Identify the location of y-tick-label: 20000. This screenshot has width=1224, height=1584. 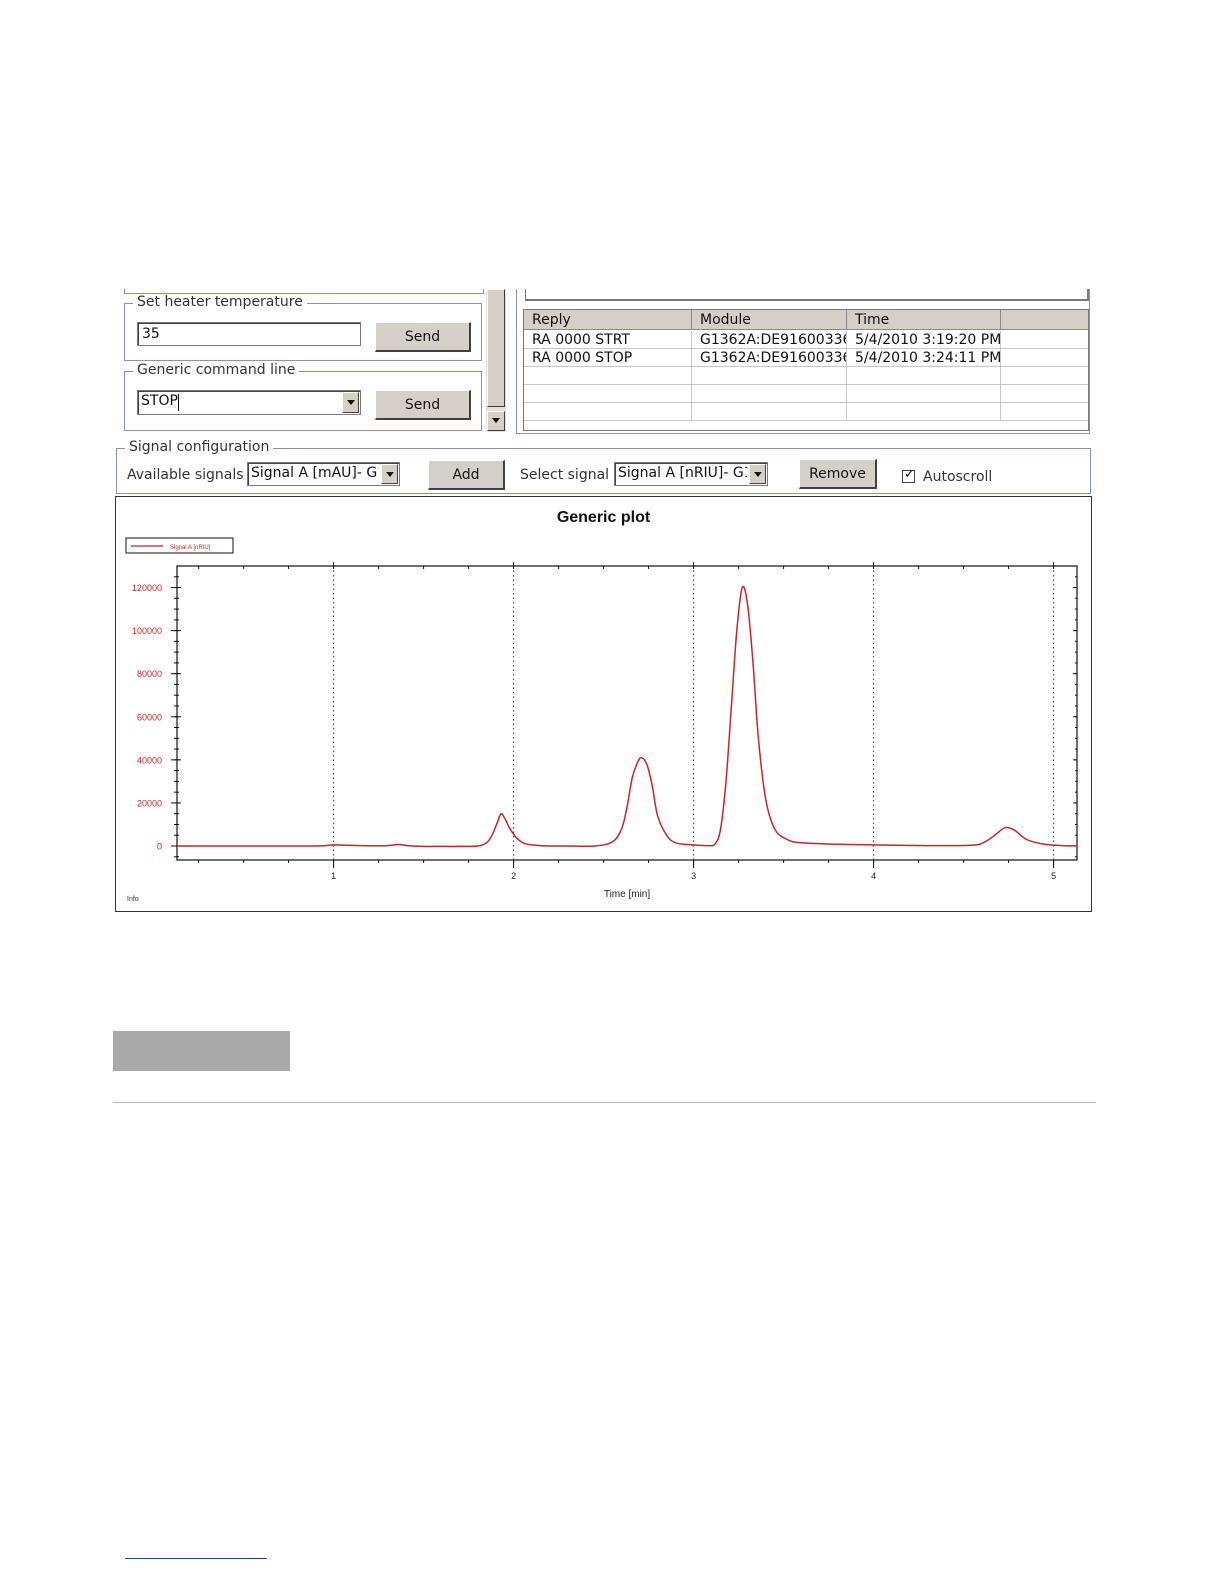
(149, 803).